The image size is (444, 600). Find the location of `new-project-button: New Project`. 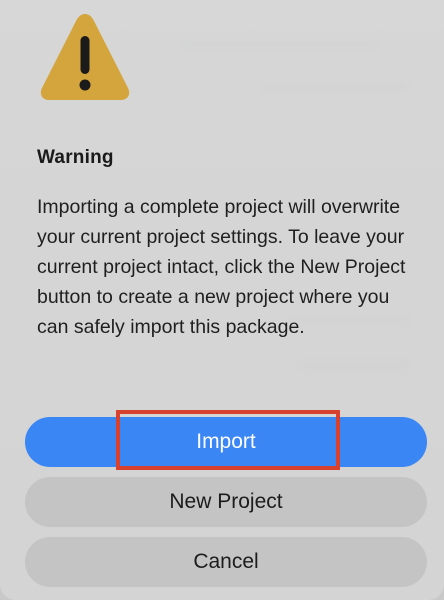

new-project-button: New Project is located at coordinates (226, 502).